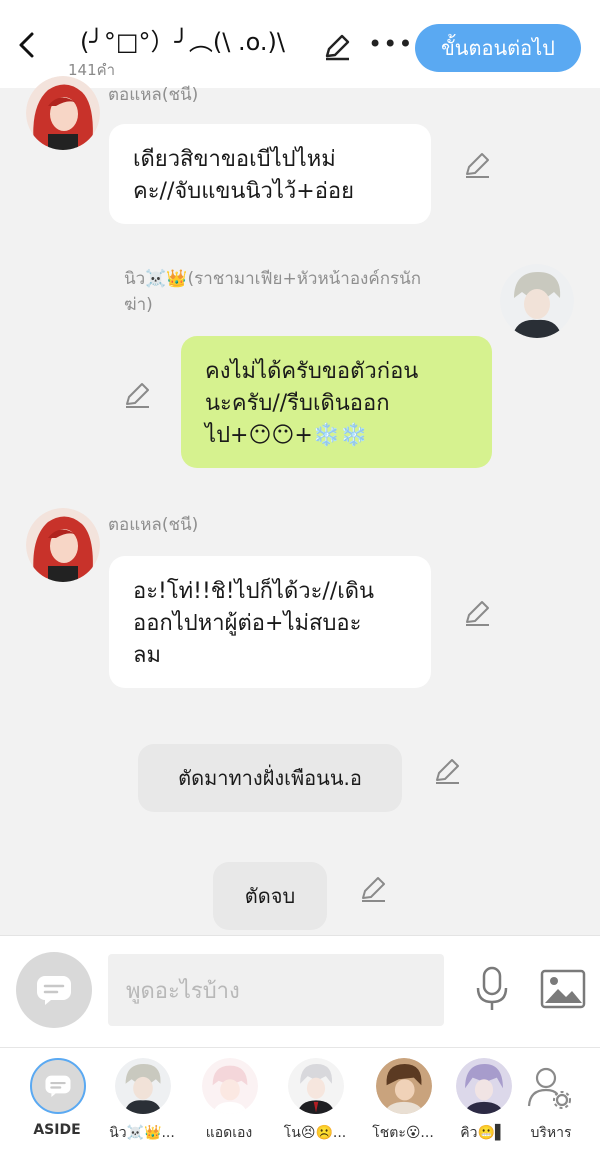 The image size is (600, 1154). What do you see at coordinates (563, 989) in the screenshot?
I see `image-icon` at bounding box center [563, 989].